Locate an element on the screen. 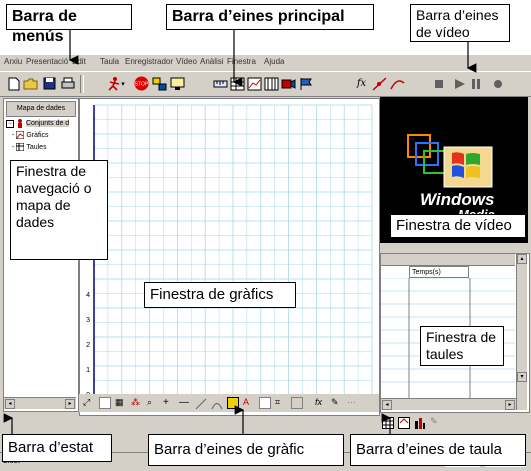 The image size is (531, 471). menu-item-video: Vídeo is located at coordinates (186, 61).